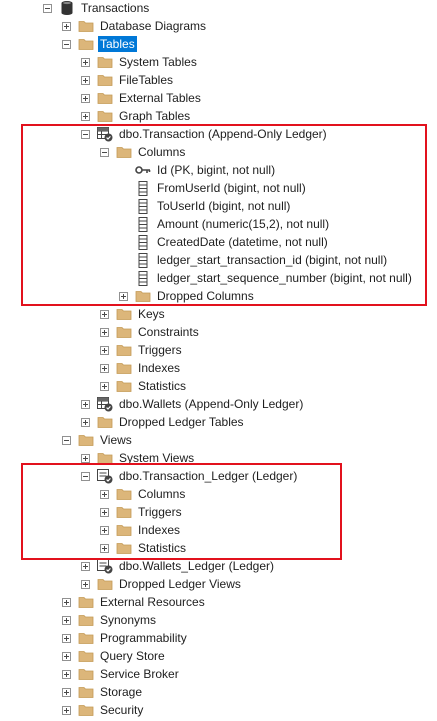 The height and width of the screenshot is (721, 437). I want to click on tree-node-triggers: Triggers, so click(142, 350).